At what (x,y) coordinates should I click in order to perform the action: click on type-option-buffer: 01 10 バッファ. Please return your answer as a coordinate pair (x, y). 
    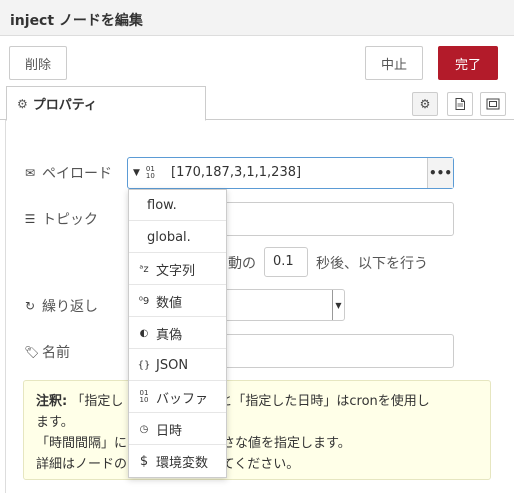
    Looking at the image, I should click on (177, 397).